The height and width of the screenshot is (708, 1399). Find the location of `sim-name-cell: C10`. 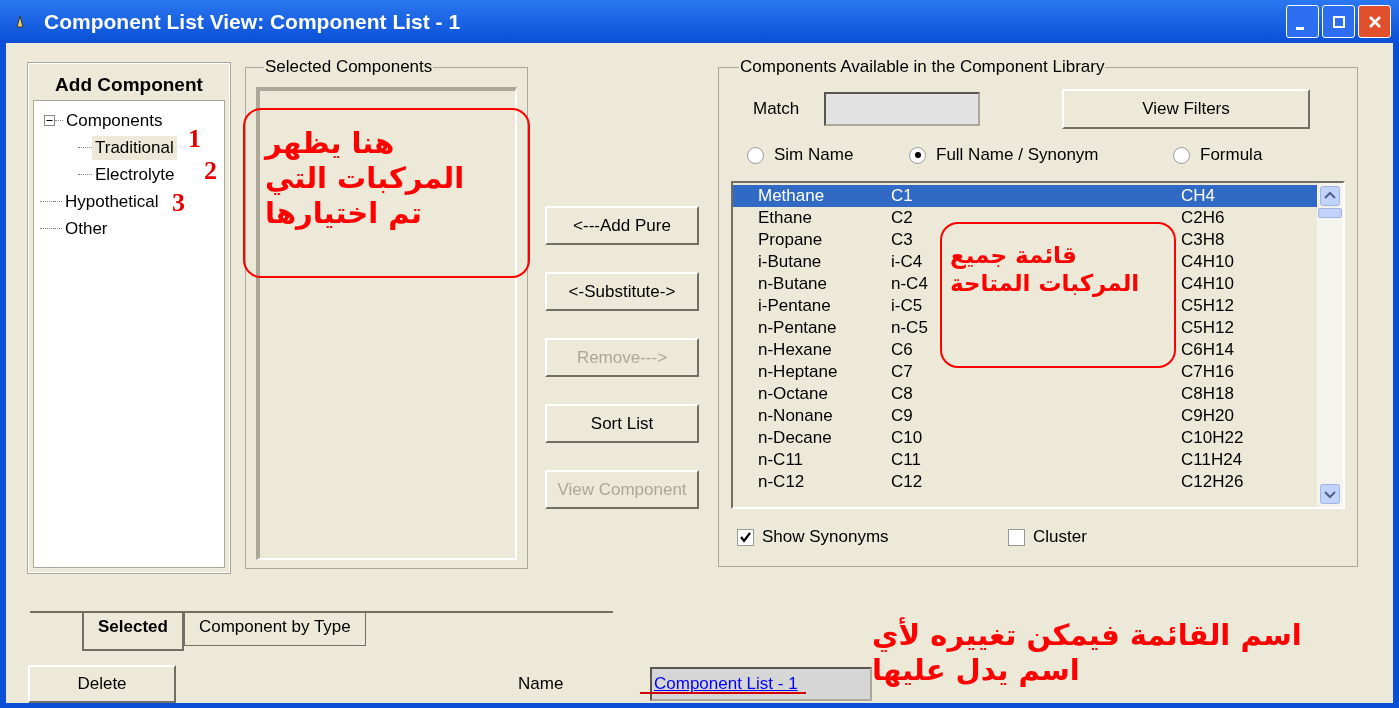

sim-name-cell: C10 is located at coordinates (907, 437).